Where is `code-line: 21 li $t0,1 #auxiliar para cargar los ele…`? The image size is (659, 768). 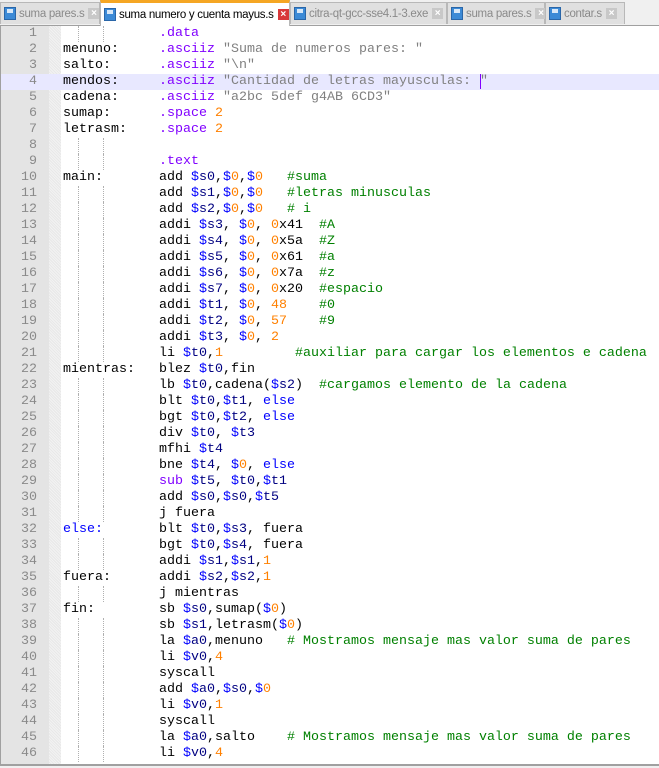
code-line: 21 li $t0,1 #auxiliar para cargar los ele… is located at coordinates (330, 354).